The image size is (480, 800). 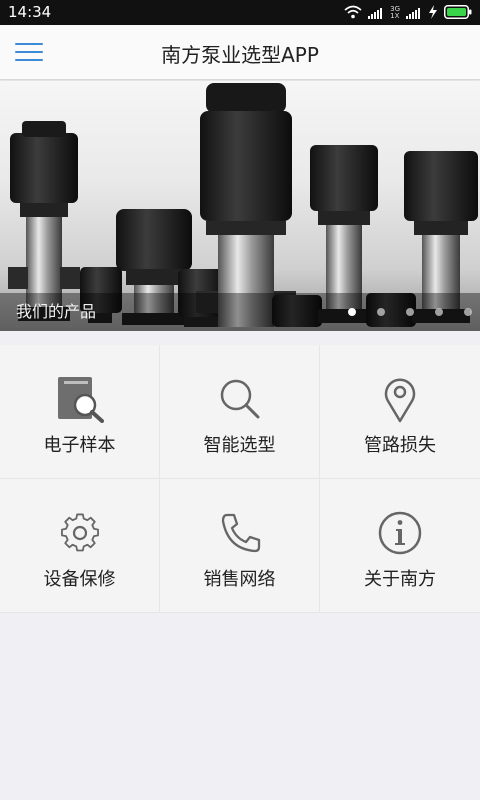 What do you see at coordinates (80, 533) in the screenshot?
I see `gear-icon` at bounding box center [80, 533].